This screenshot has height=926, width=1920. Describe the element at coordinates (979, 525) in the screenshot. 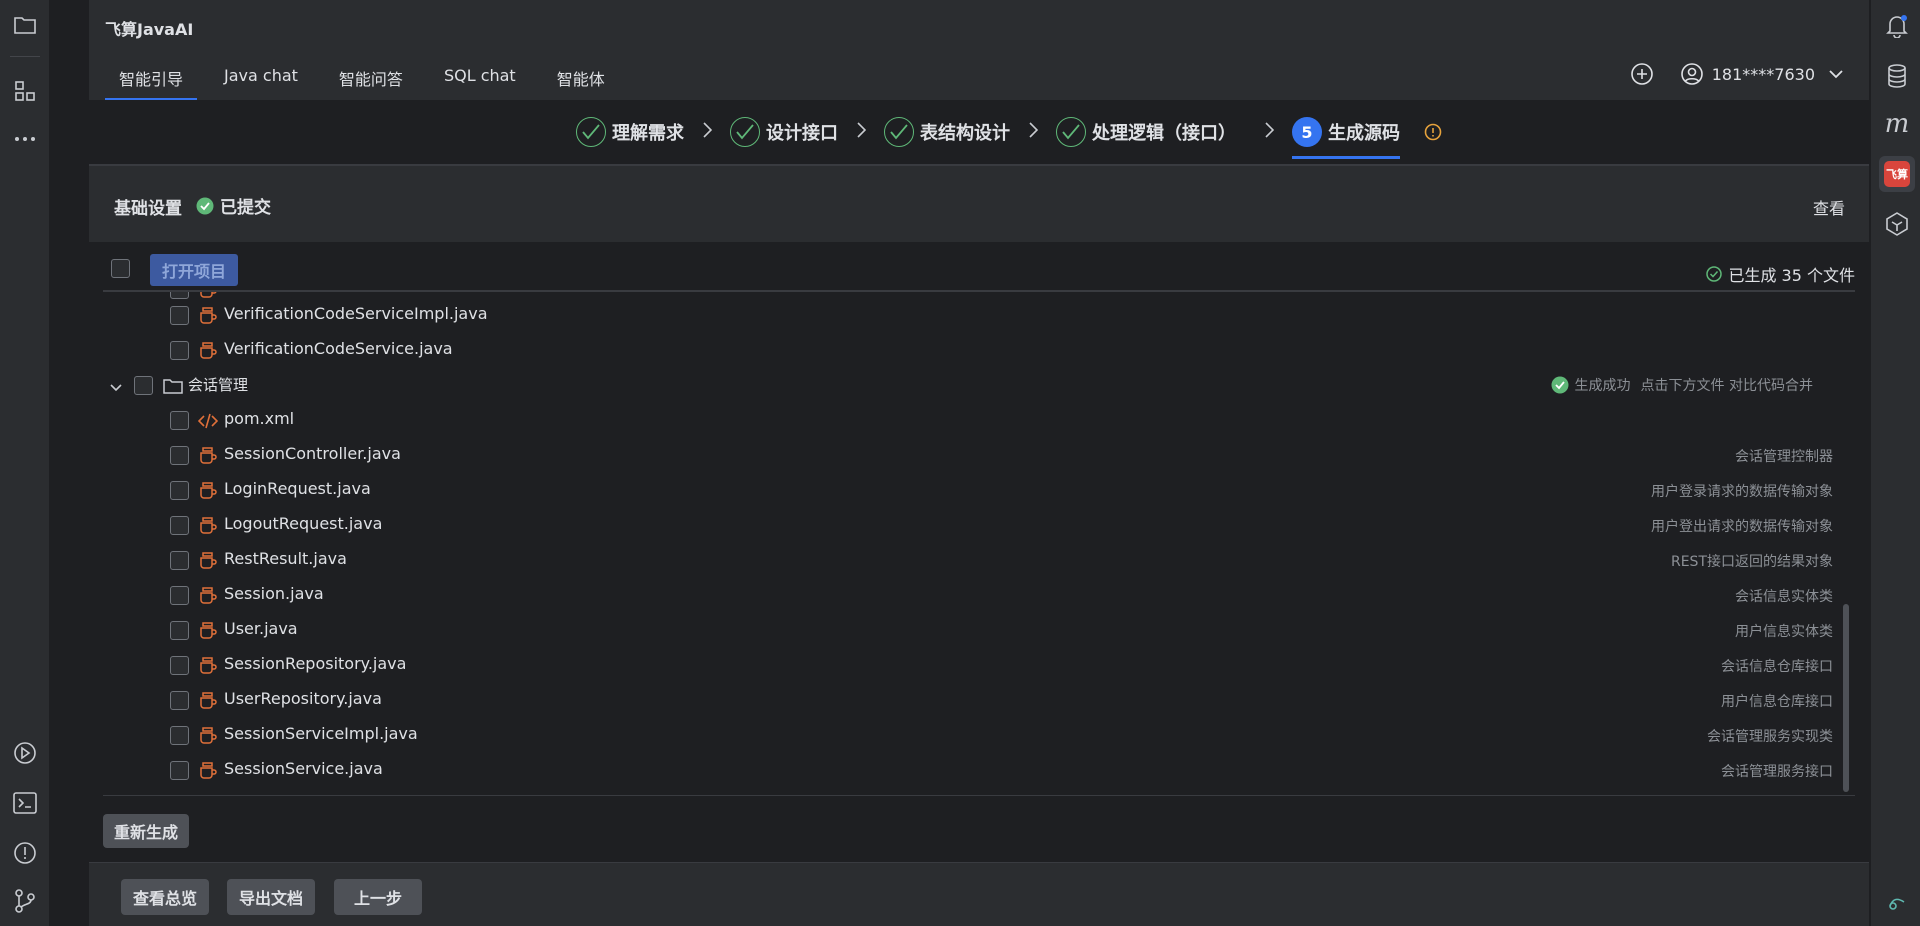

I see `file-row: LogoutRequest.java 用户登出请求的数据传输对象` at that location.